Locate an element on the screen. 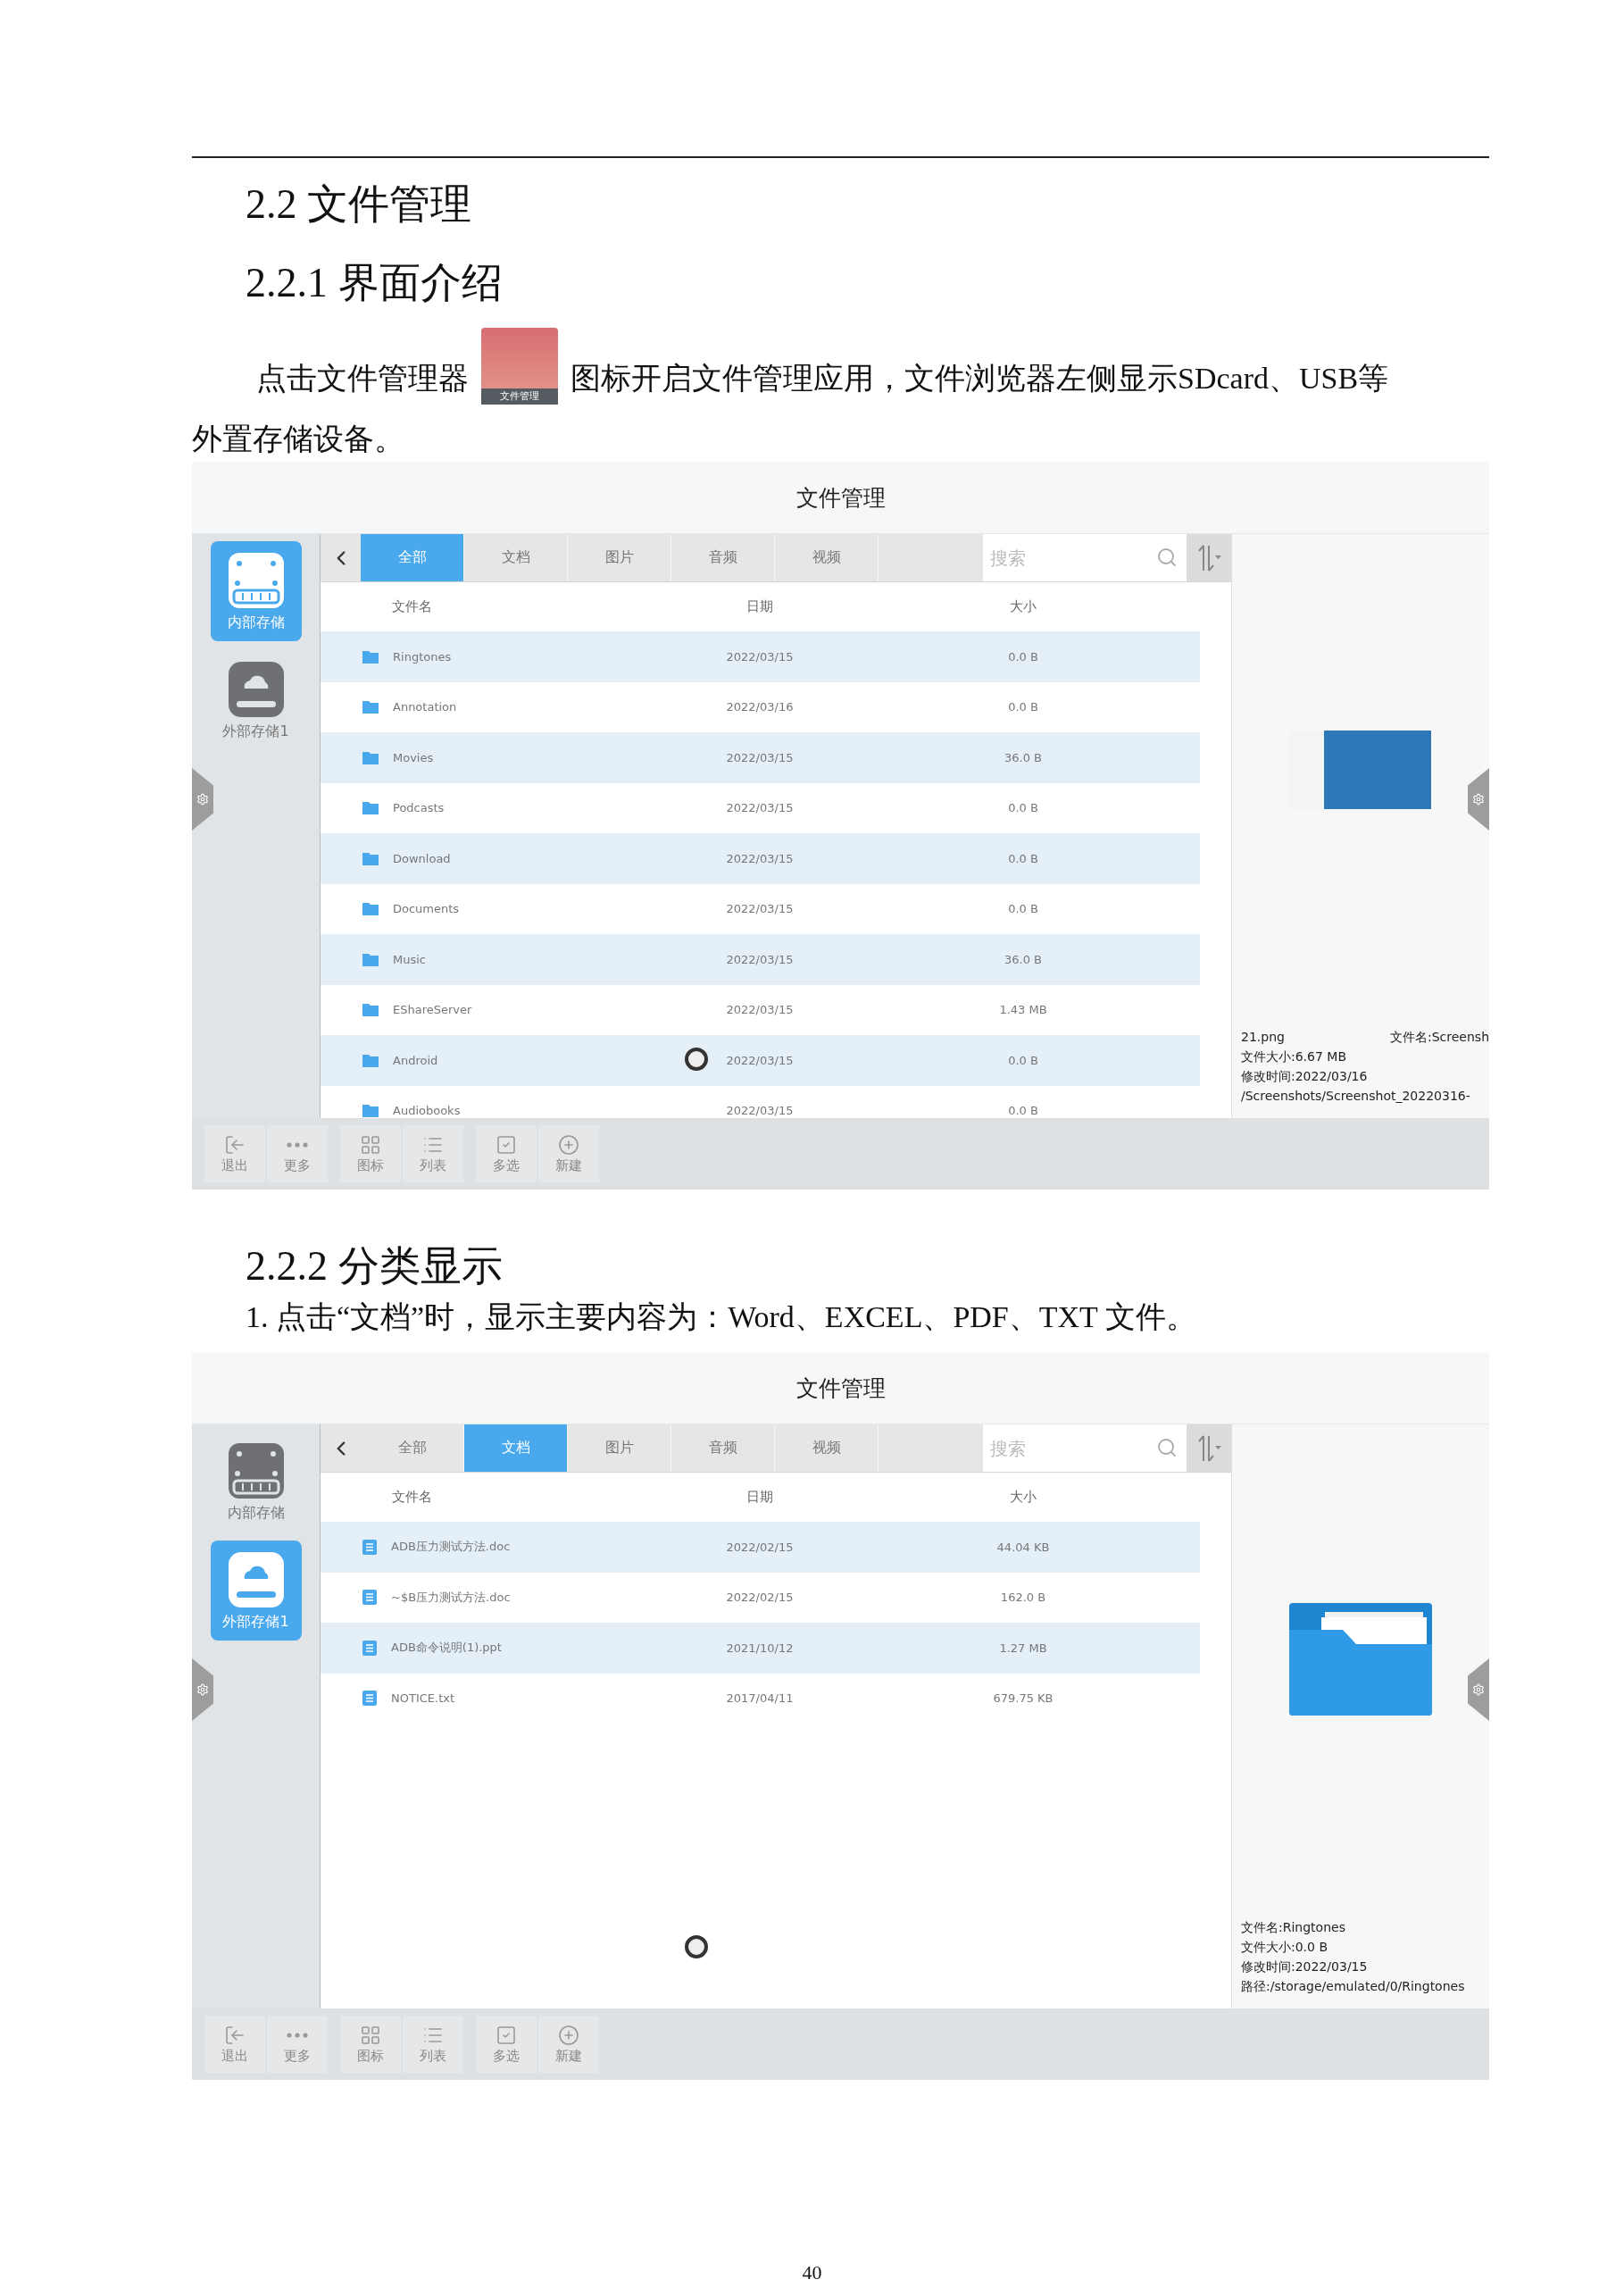 The width and height of the screenshot is (1624, 2288). column-header: 大小 is located at coordinates (1023, 1497).